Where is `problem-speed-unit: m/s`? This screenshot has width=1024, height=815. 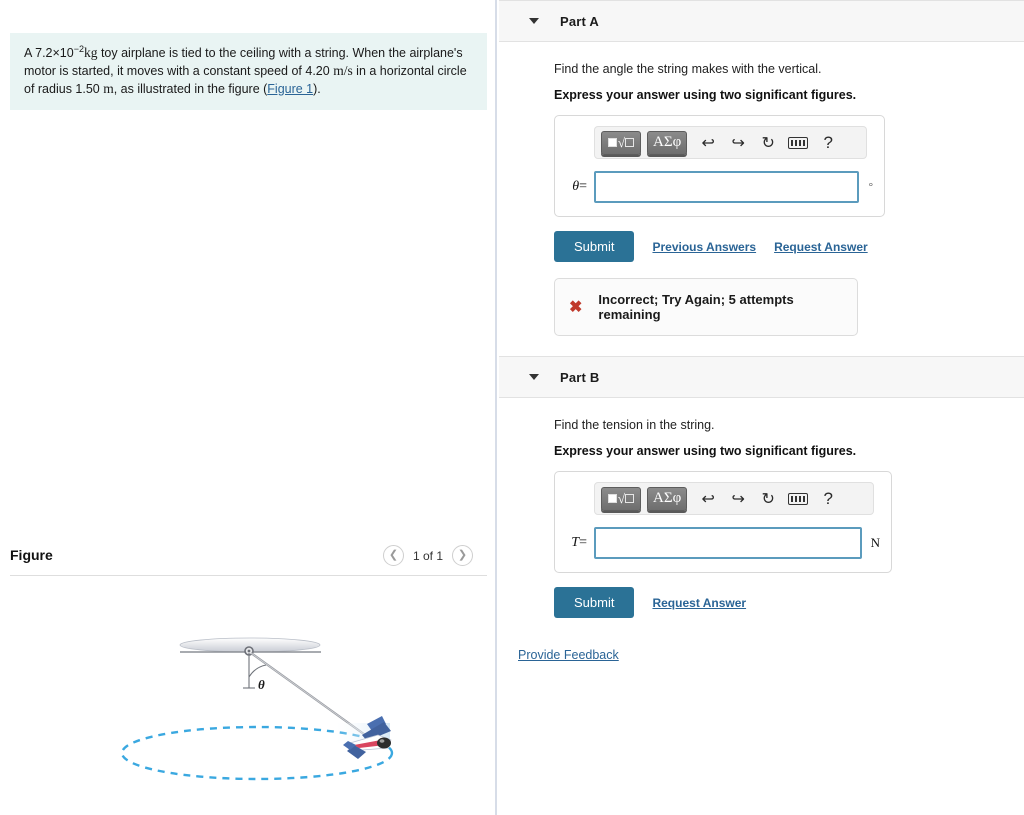
problem-speed-unit: m/s is located at coordinates (343, 70).